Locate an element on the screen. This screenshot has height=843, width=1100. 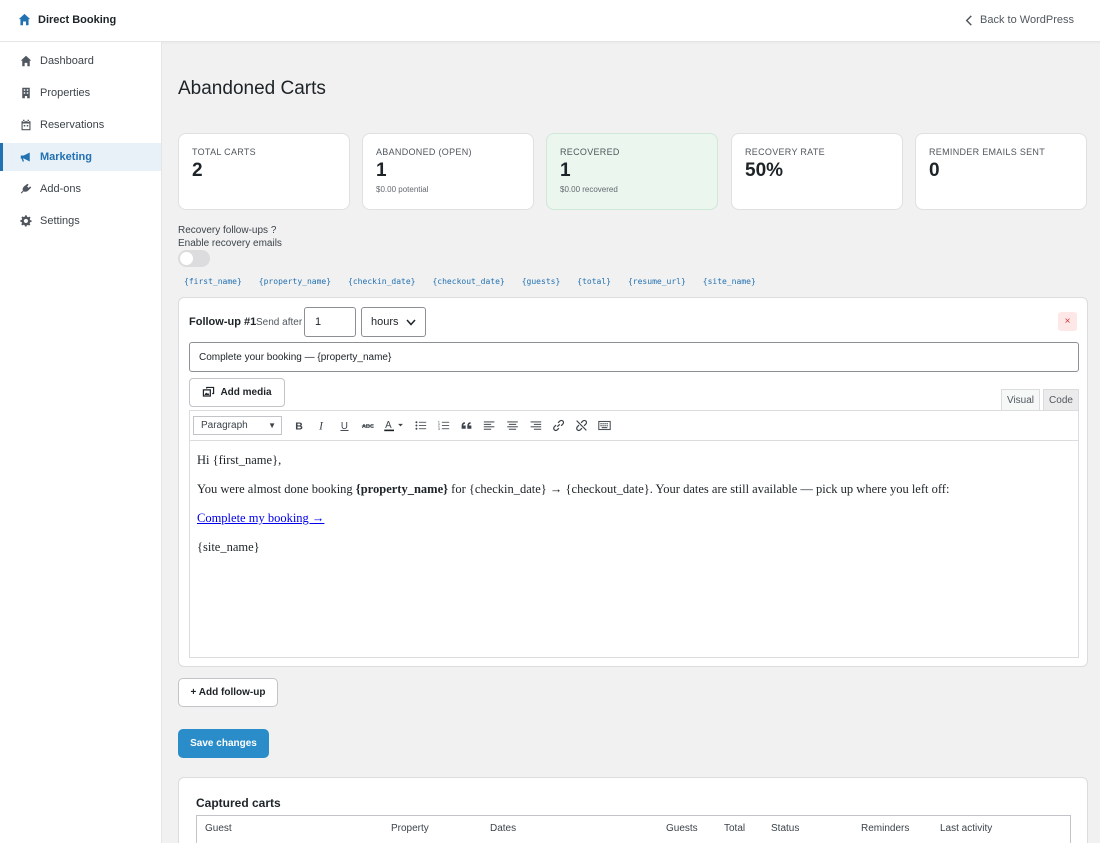
column-header-reminders: Reminders is located at coordinates (885, 828).